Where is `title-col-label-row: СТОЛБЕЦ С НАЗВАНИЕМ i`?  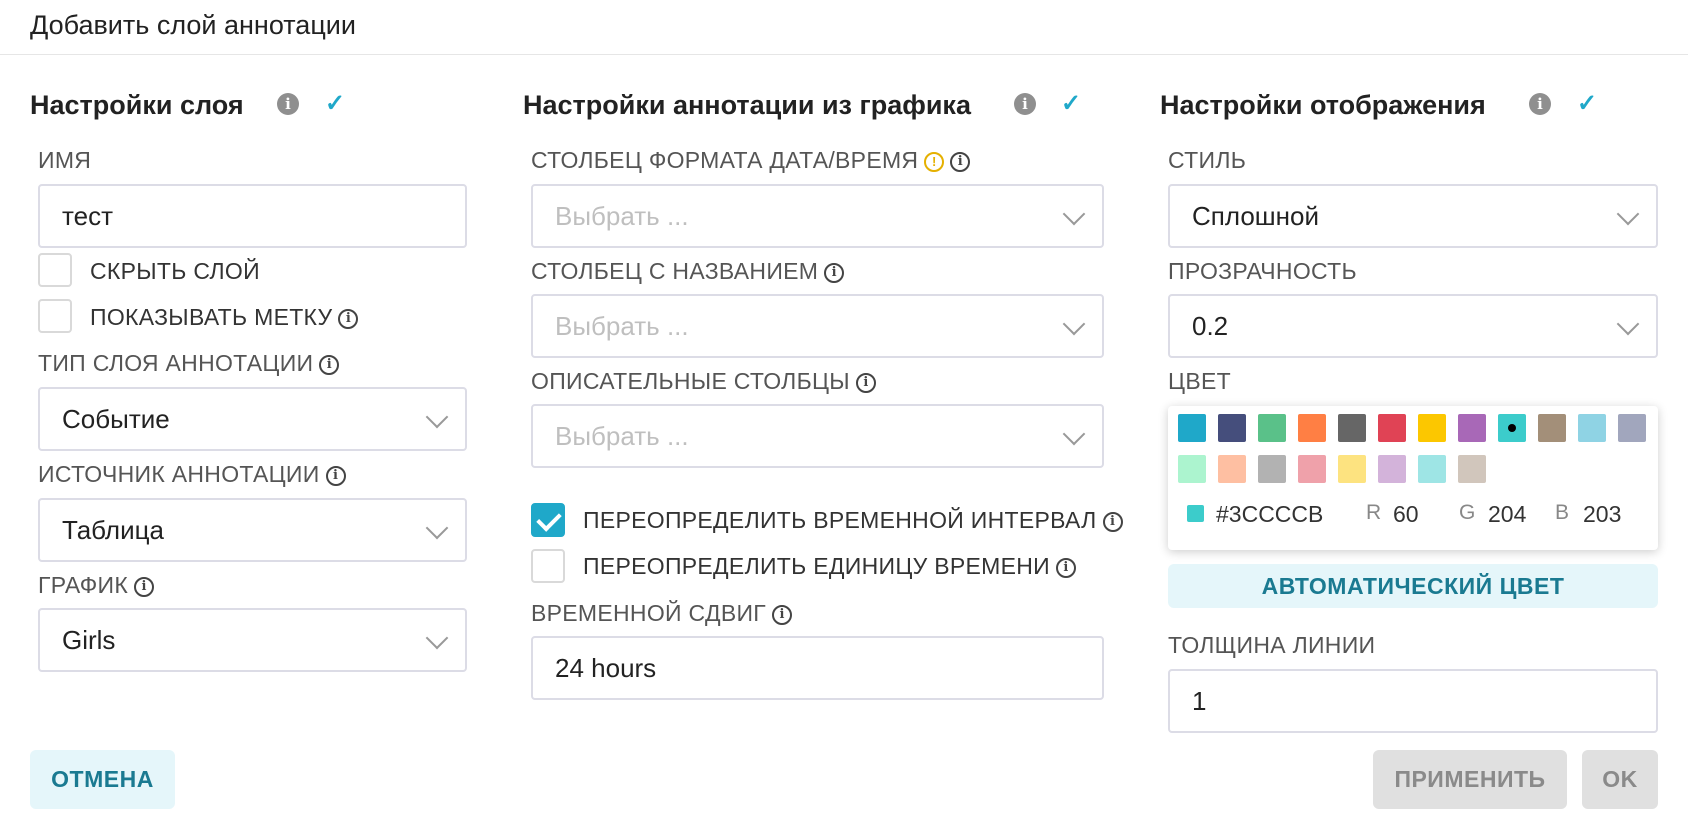 title-col-label-row: СТОЛБЕЦ С НАЗВАНИЕМ i is located at coordinates (688, 271).